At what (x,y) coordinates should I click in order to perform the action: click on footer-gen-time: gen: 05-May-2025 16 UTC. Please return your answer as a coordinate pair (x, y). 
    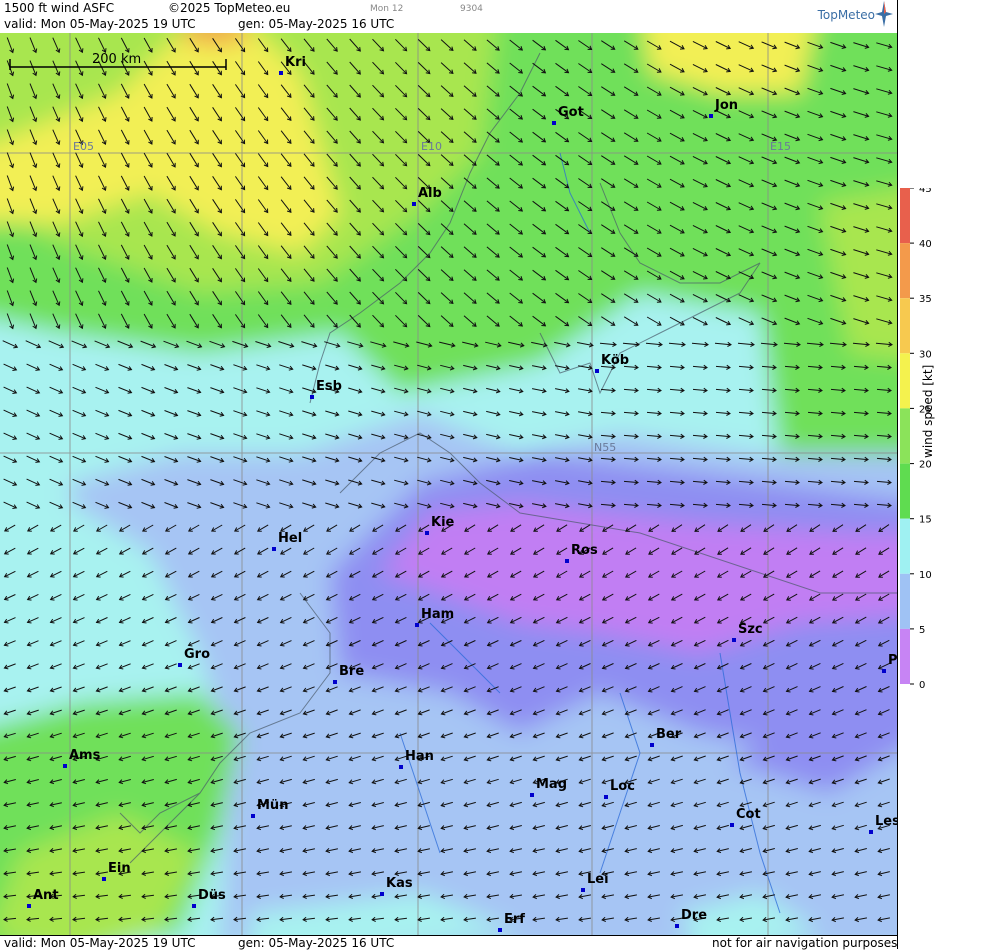
    Looking at the image, I should click on (316, 943).